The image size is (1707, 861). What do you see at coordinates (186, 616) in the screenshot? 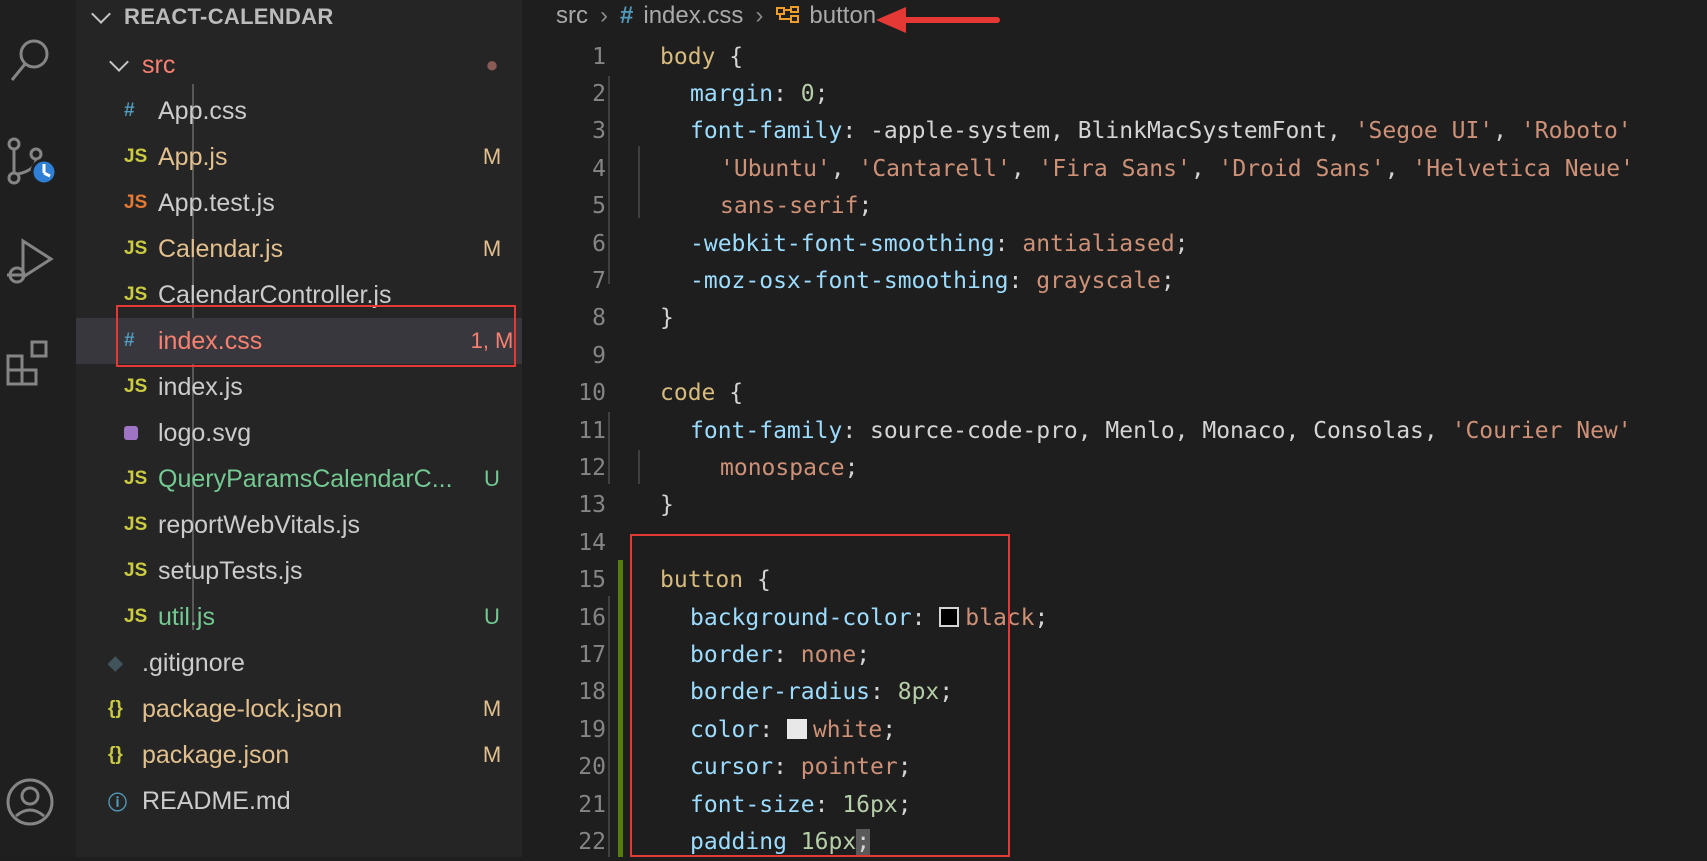
I see `file-name: util.js` at bounding box center [186, 616].